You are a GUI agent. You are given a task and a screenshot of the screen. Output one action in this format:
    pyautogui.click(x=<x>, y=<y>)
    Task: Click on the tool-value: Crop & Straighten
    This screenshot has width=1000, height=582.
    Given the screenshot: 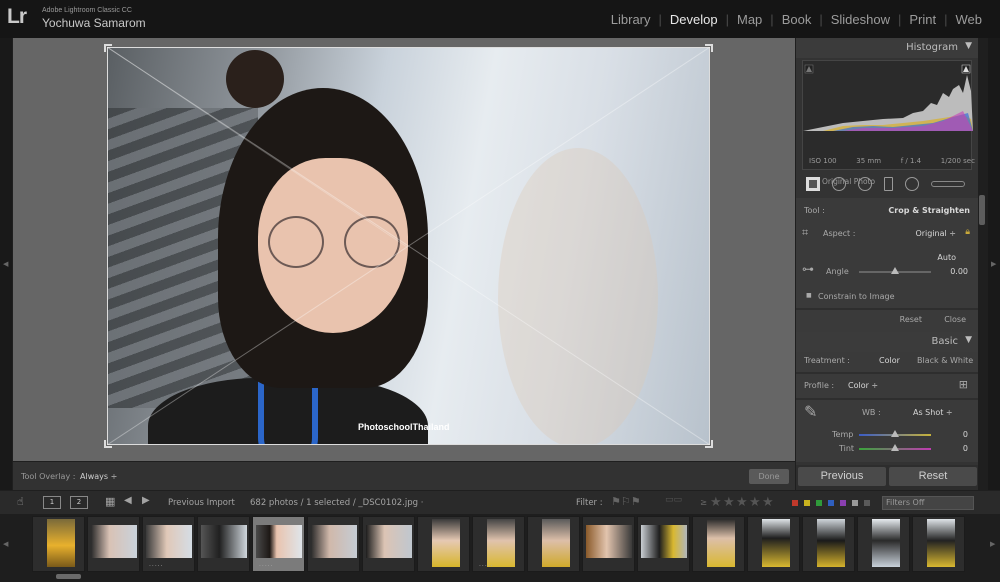 What is the action you would take?
    pyautogui.click(x=929, y=210)
    